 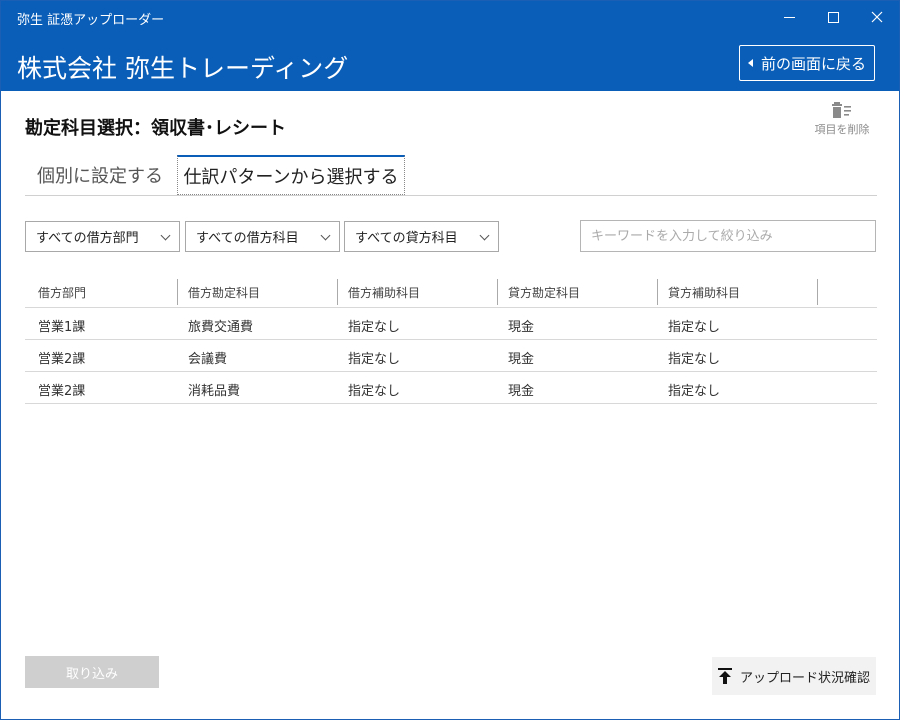 I want to click on minimize-button, so click(x=789, y=17).